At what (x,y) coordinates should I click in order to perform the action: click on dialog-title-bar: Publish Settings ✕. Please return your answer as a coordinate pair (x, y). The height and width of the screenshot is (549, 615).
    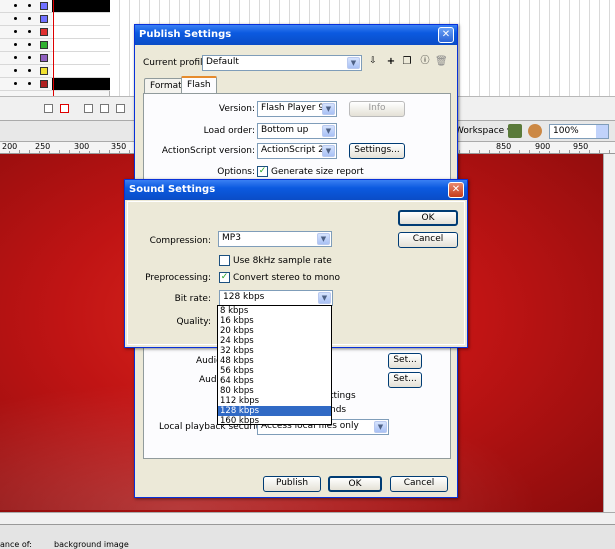
    Looking at the image, I should click on (296, 35).